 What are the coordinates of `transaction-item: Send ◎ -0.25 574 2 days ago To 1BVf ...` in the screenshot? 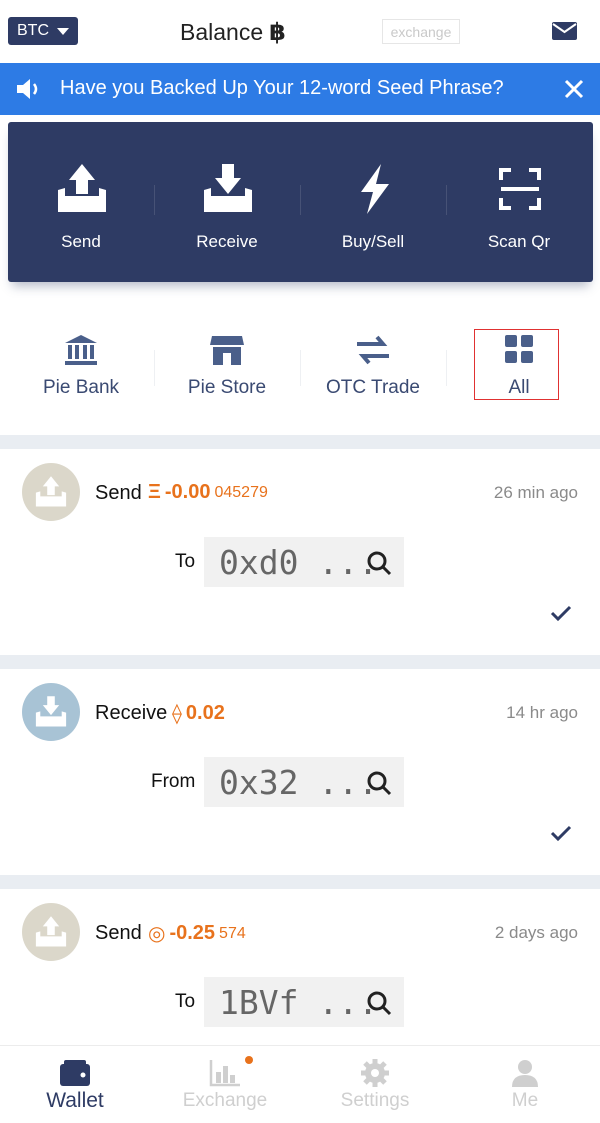 It's located at (300, 967).